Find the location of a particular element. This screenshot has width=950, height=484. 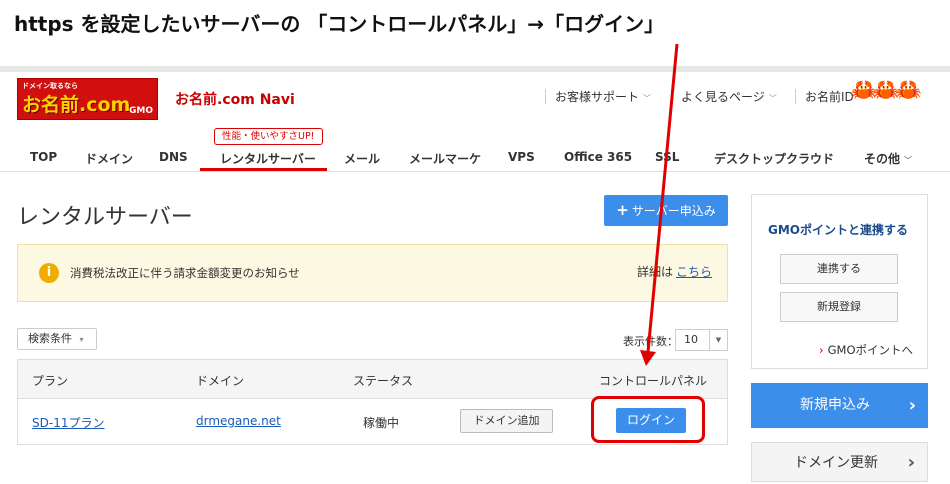

arrow-line is located at coordinates (662, 198).